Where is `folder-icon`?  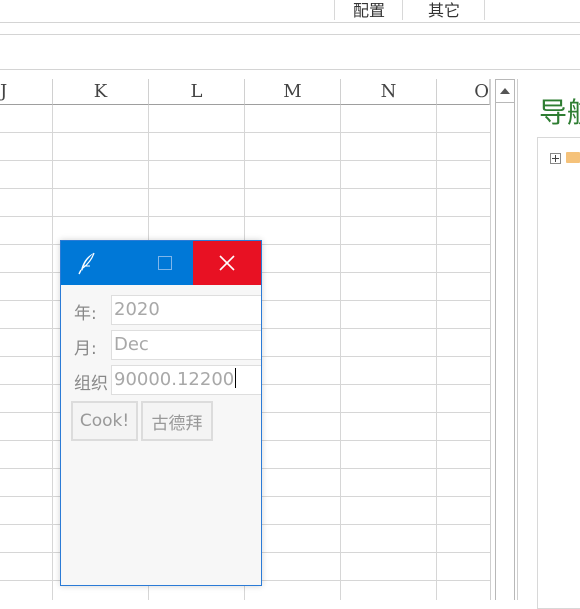
folder-icon is located at coordinates (573, 157).